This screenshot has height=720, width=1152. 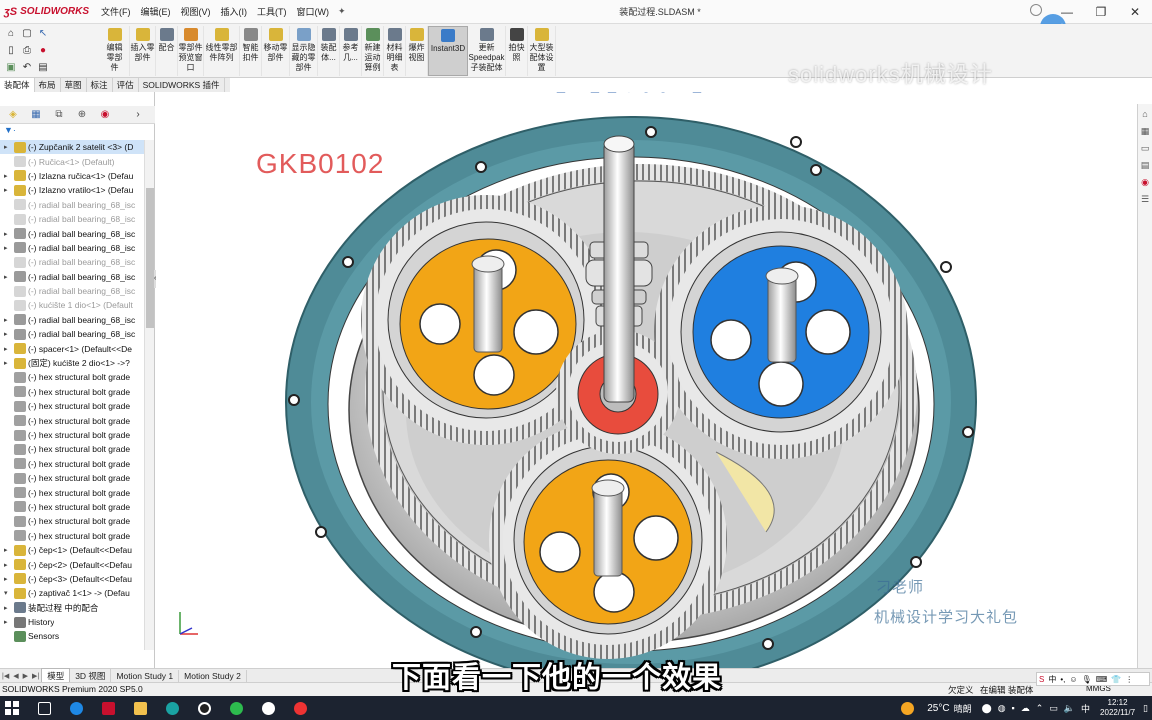 What do you see at coordinates (59, 115) in the screenshot?
I see `configuration-tab-icon: ⧉` at bounding box center [59, 115].